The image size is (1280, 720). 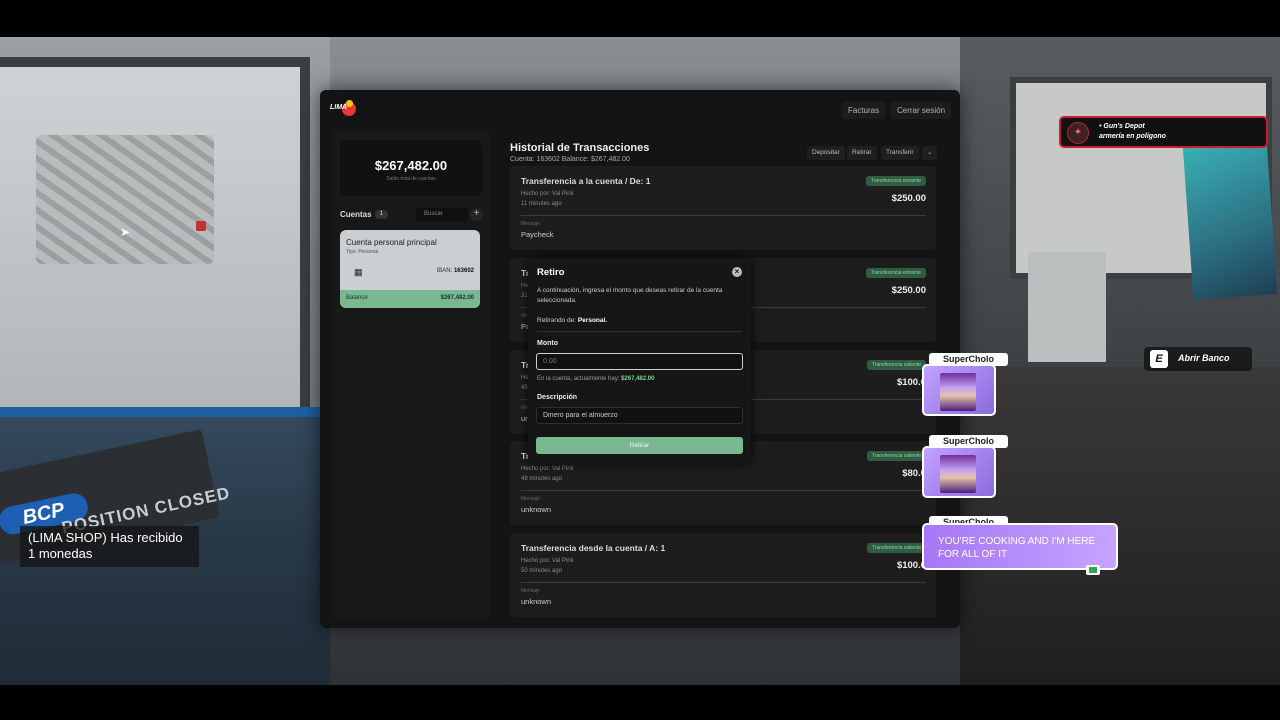 I want to click on transaction-time: 31, so click(x=524, y=296).